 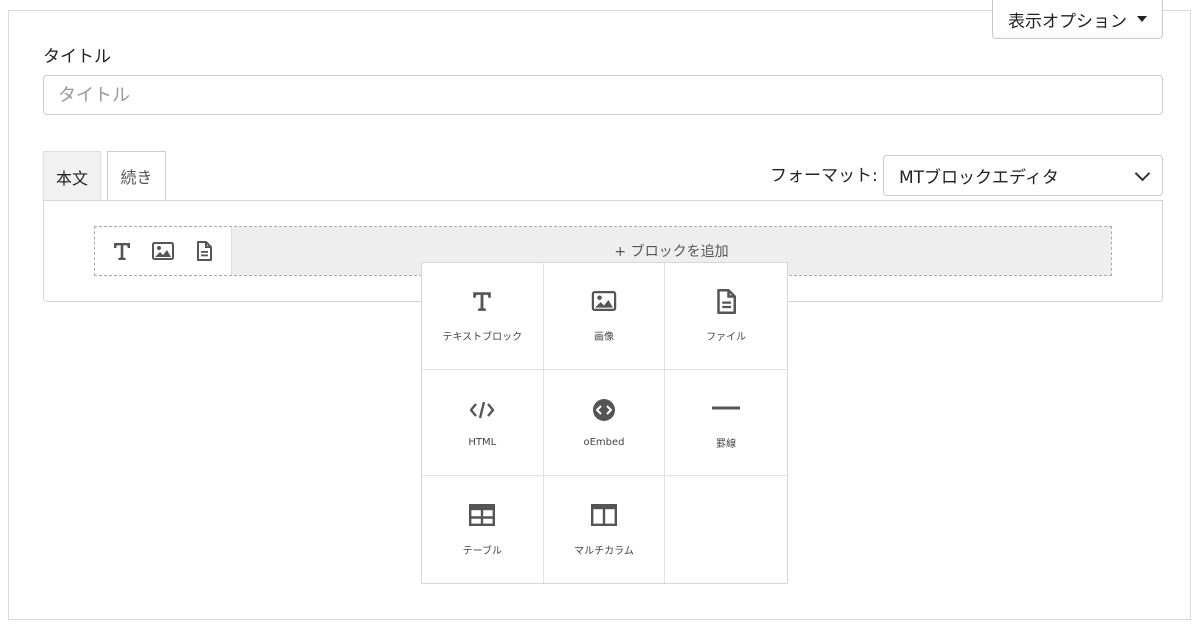 What do you see at coordinates (603, 338) in the screenshot?
I see `block-menu-item-label: 画像` at bounding box center [603, 338].